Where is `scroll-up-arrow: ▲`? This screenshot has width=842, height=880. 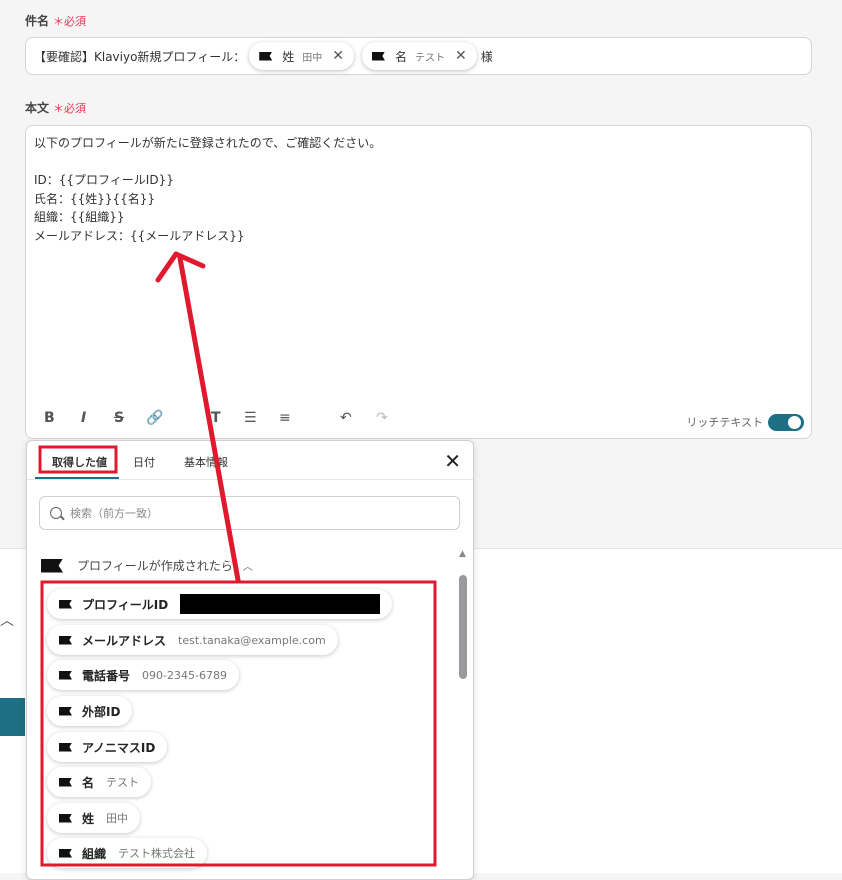
scroll-up-arrow: ▲ is located at coordinates (462, 554).